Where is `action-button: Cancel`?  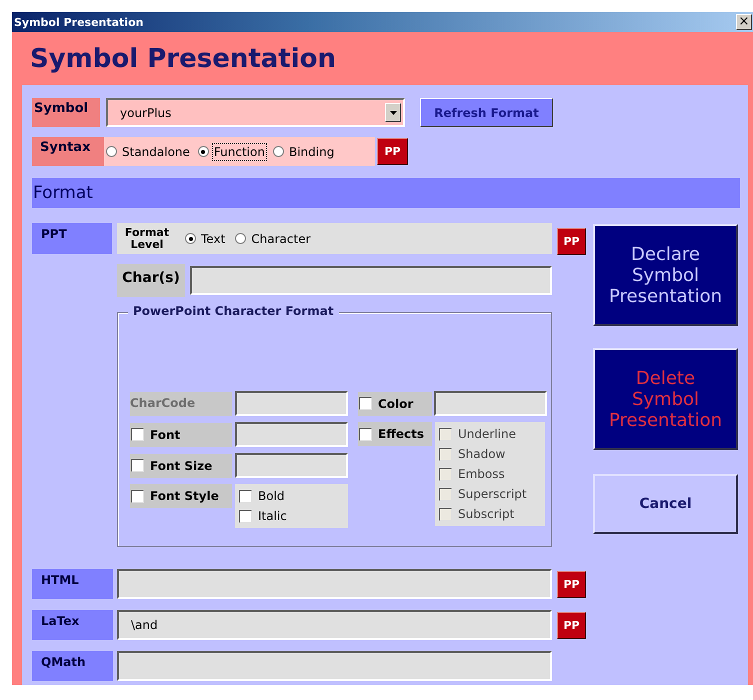
action-button: Cancel is located at coordinates (665, 504).